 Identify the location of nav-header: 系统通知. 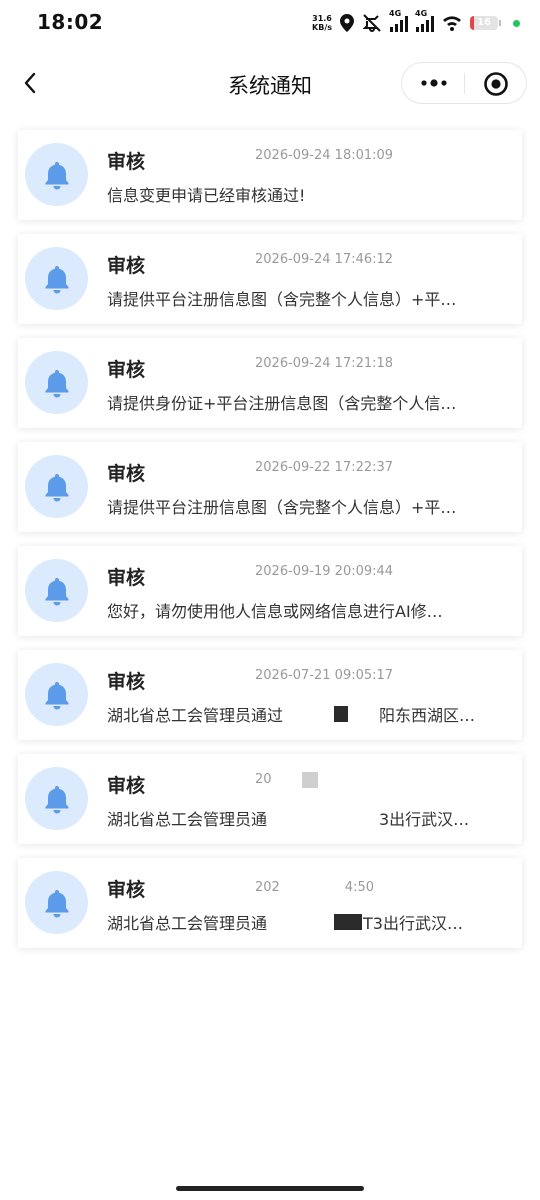
(270, 84).